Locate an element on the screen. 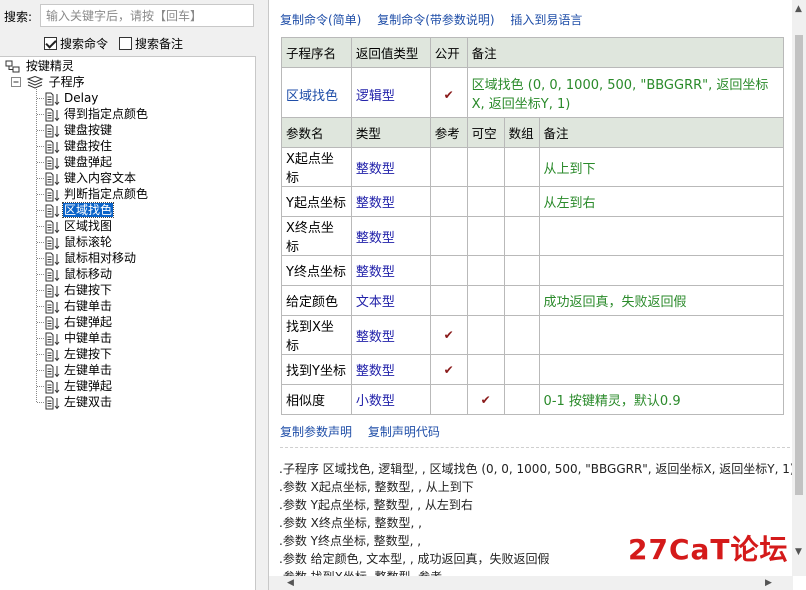  header-cell: 可空 is located at coordinates (485, 132).